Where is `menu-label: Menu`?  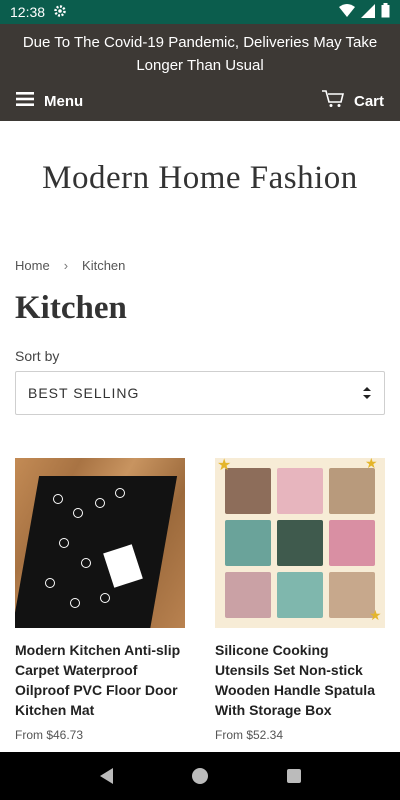 menu-label: Menu is located at coordinates (64, 101).